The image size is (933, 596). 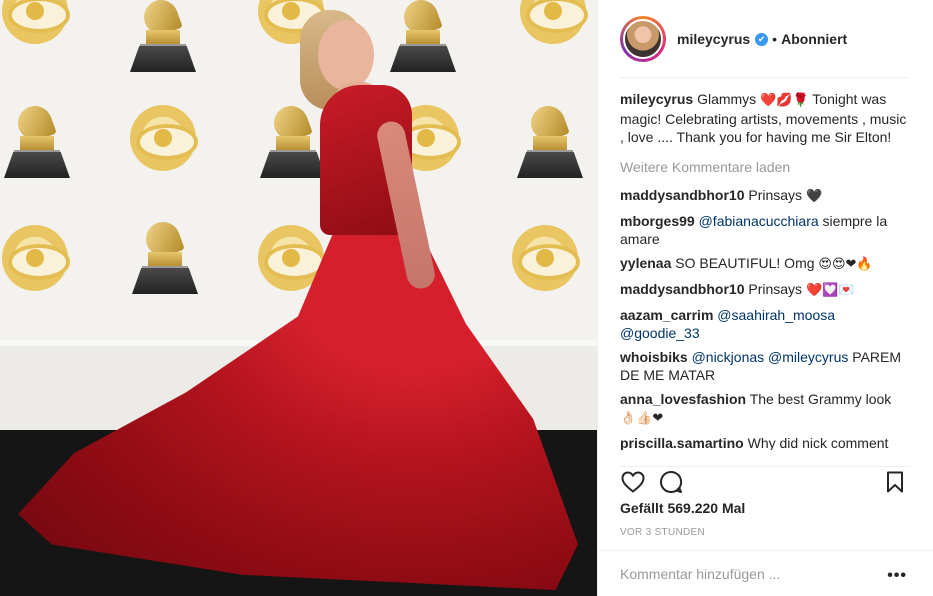 I want to click on more-options-icon: •••, so click(x=897, y=576).